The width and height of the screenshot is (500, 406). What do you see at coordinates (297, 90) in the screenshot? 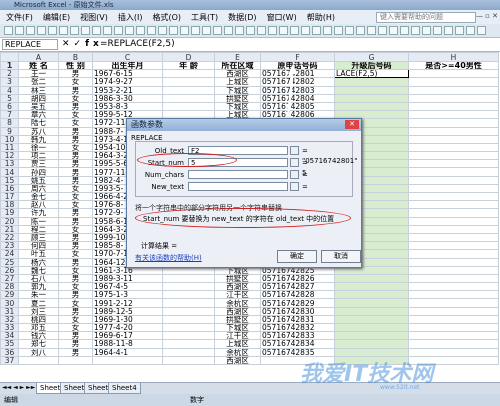
I see `table-cell: 05716742803` at bounding box center [297, 90].